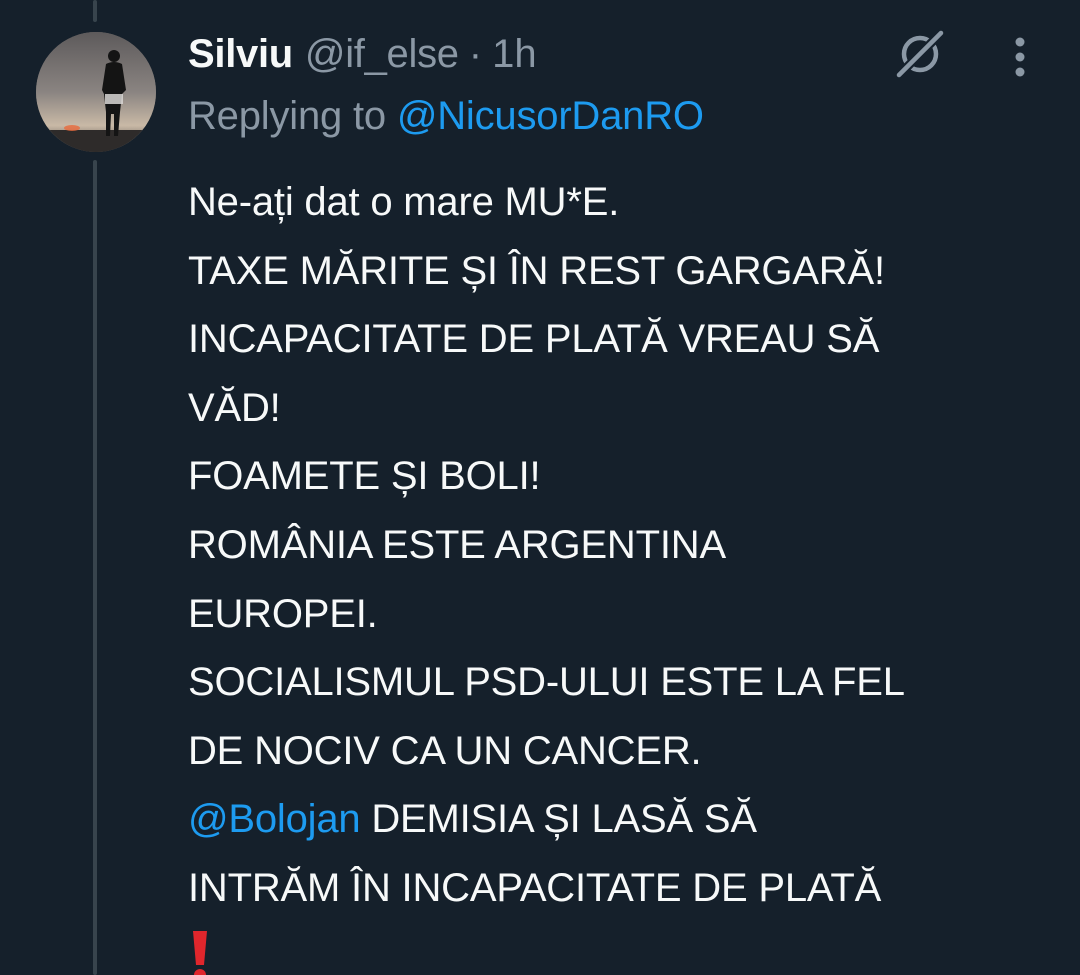 The width and height of the screenshot is (1080, 975). Describe the element at coordinates (283, 613) in the screenshot. I see `tweet-line: EUROPEI.` at that location.